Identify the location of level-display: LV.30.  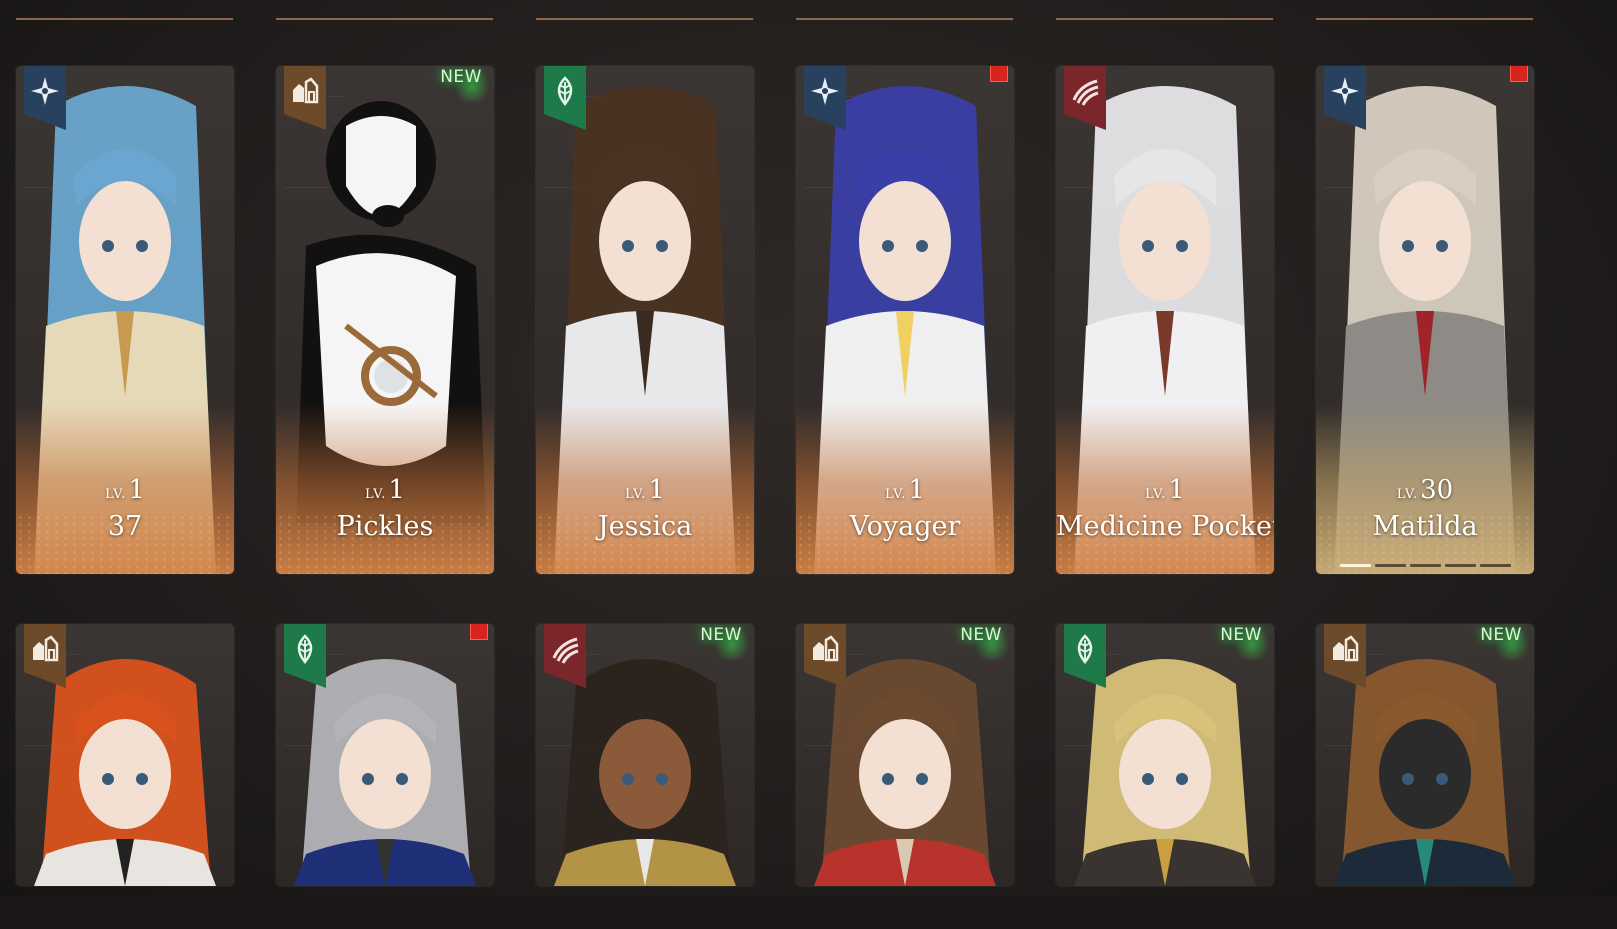
(1425, 492).